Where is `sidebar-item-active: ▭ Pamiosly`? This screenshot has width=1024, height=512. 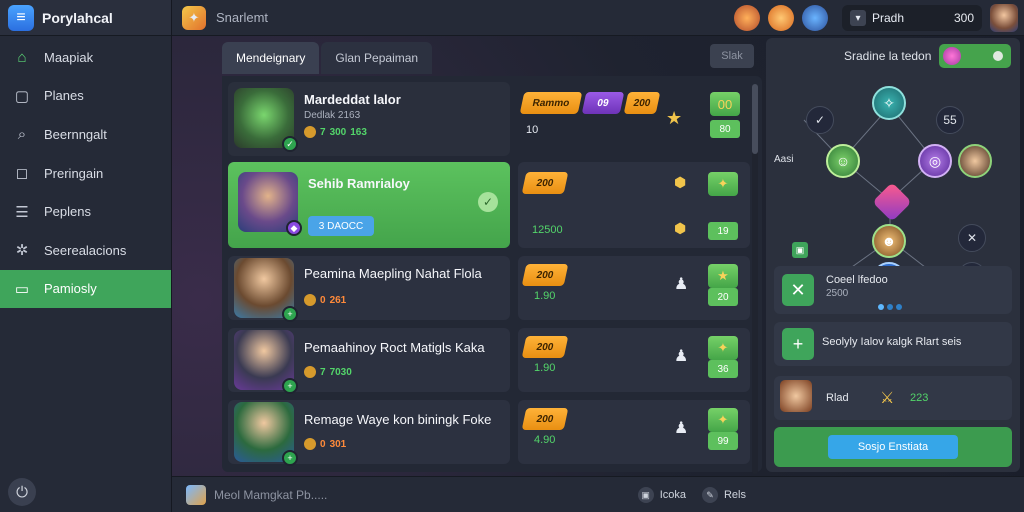
sidebar-item-active: ▭ Pamiosly is located at coordinates (85, 289).